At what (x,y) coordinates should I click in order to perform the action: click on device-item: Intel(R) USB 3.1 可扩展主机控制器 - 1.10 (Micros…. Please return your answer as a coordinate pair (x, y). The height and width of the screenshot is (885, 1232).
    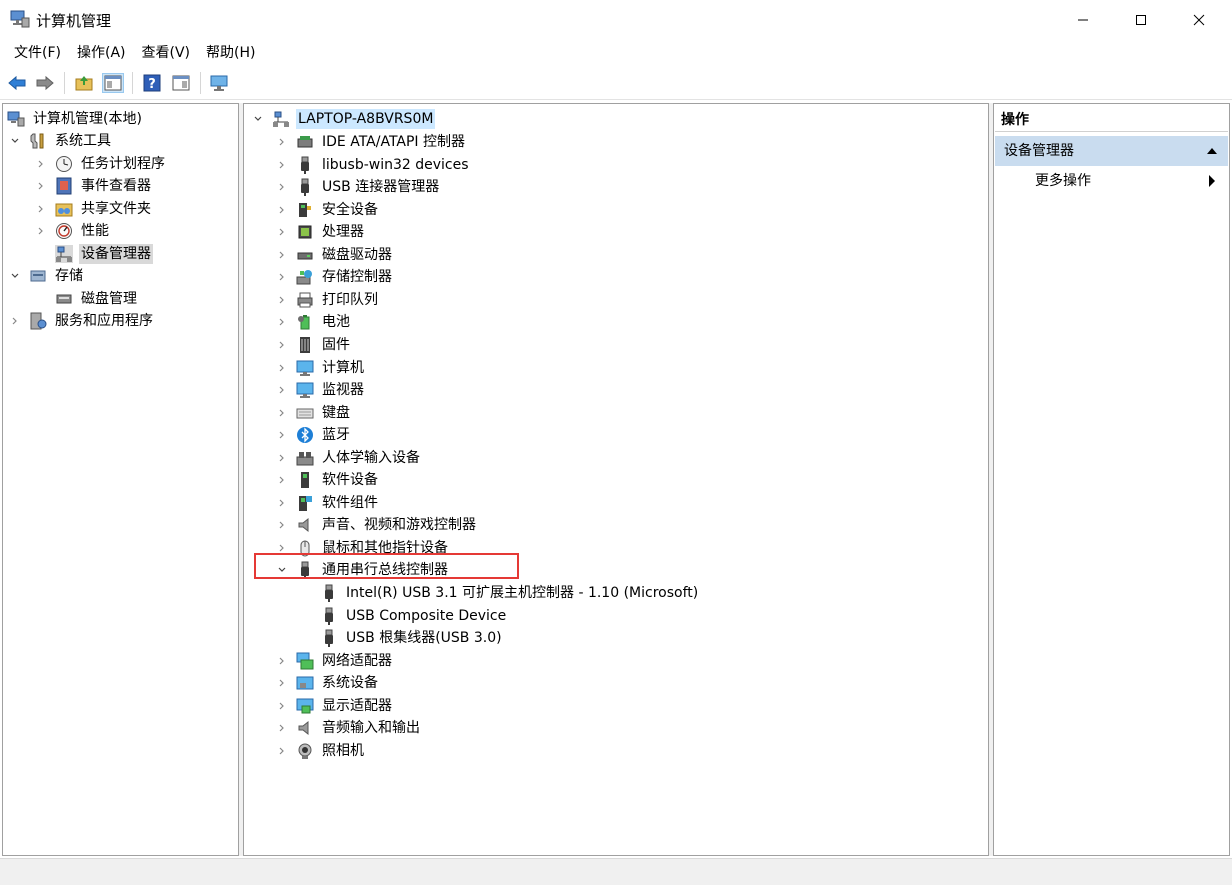
    Looking at the image, I should click on (510, 593).